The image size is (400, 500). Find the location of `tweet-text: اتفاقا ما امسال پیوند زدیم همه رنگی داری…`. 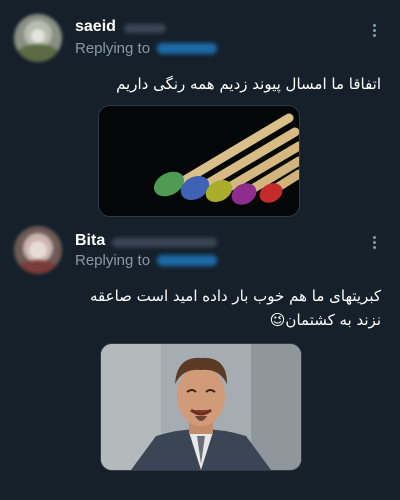

tweet-text: اتفاقا ما امسال پیوند زدیم همه رنگی داری… is located at coordinates (248, 84).